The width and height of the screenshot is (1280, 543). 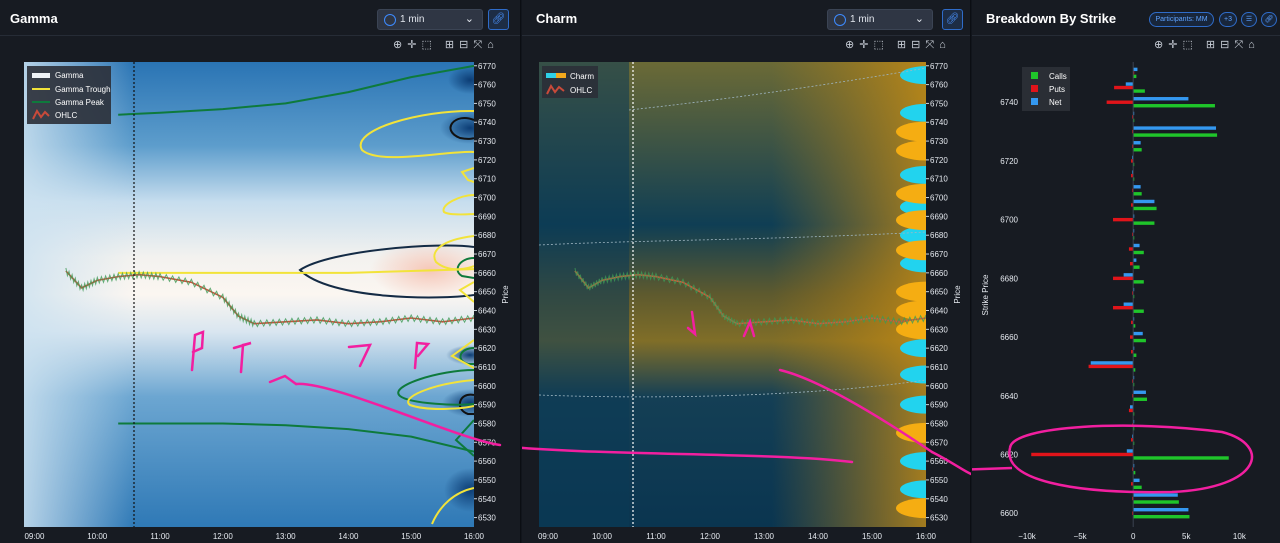 I want to click on y-tick-label: 6570, so click(x=939, y=442).